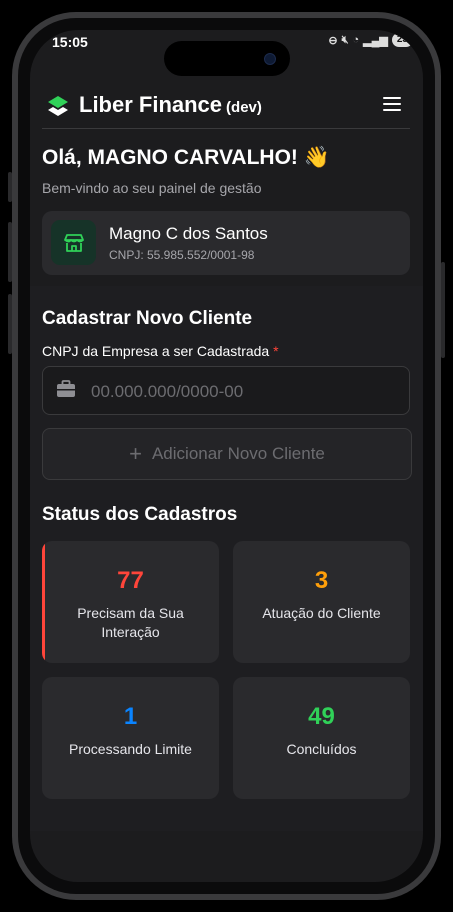 This screenshot has height=912, width=453. Describe the element at coordinates (321, 738) in the screenshot. I see `status-card-completed: 49 Concluídos` at that location.